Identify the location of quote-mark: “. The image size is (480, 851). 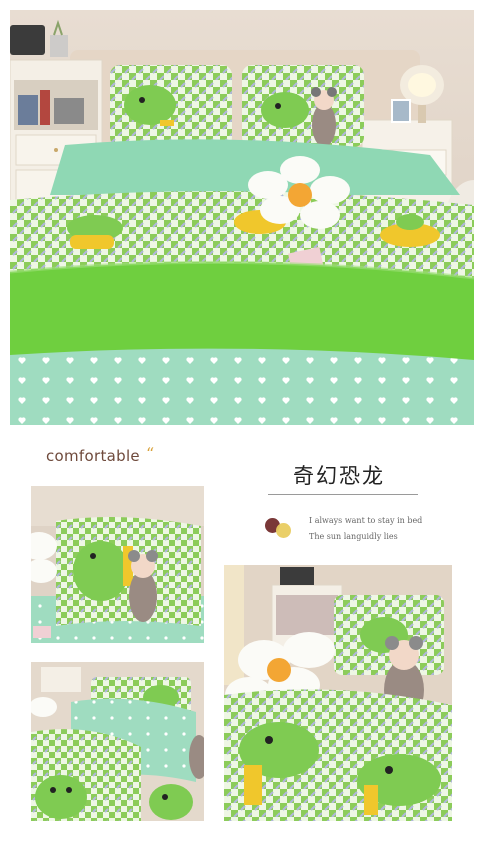
(150, 453).